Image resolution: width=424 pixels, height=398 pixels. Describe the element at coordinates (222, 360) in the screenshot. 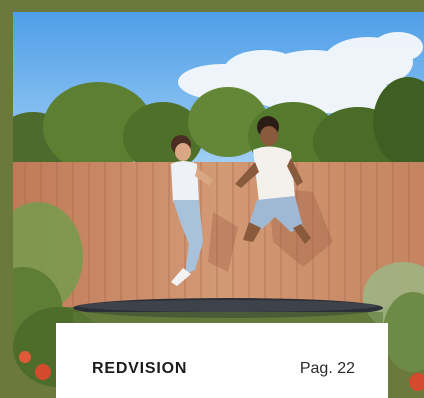

I see `caption-card: REDVISION Pag. 22` at that location.